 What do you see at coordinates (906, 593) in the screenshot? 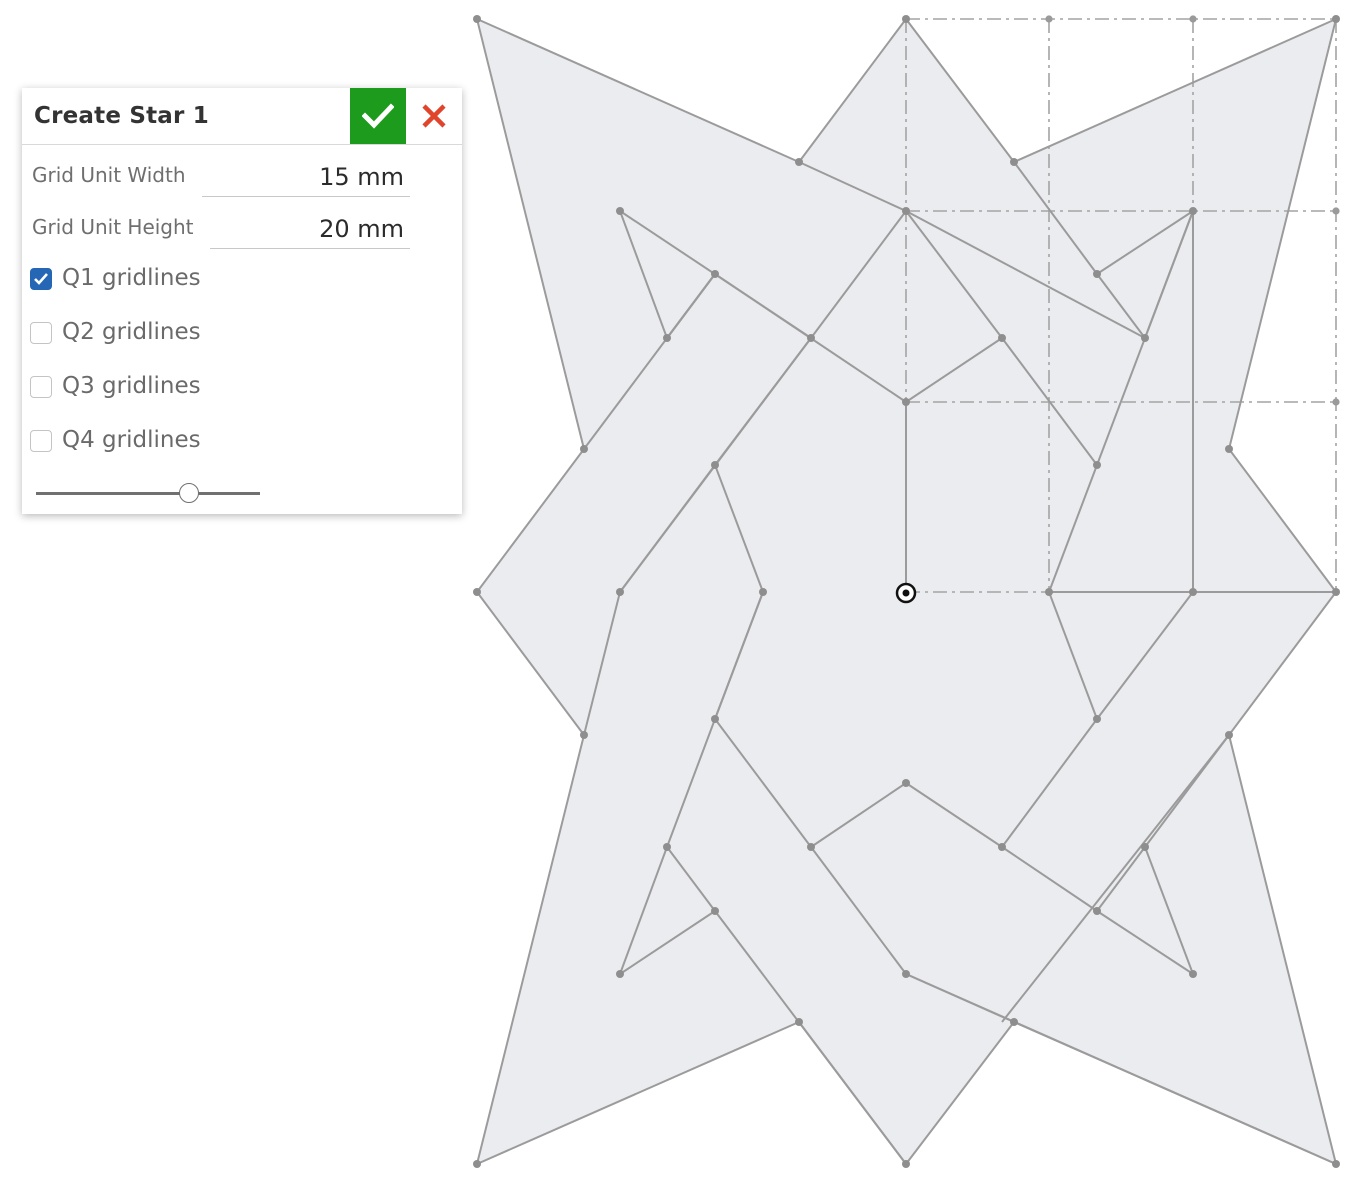
I see `origin-marker-icon` at bounding box center [906, 593].